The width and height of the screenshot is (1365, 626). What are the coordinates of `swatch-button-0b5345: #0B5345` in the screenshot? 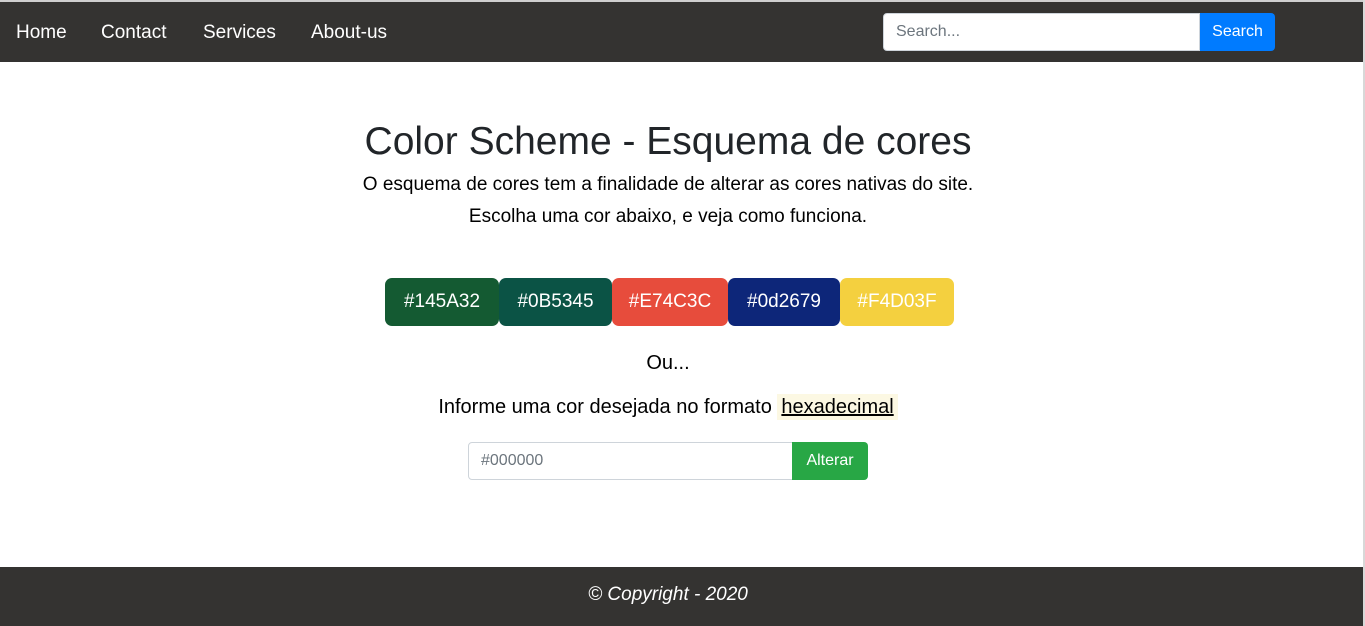 It's located at (555, 302).